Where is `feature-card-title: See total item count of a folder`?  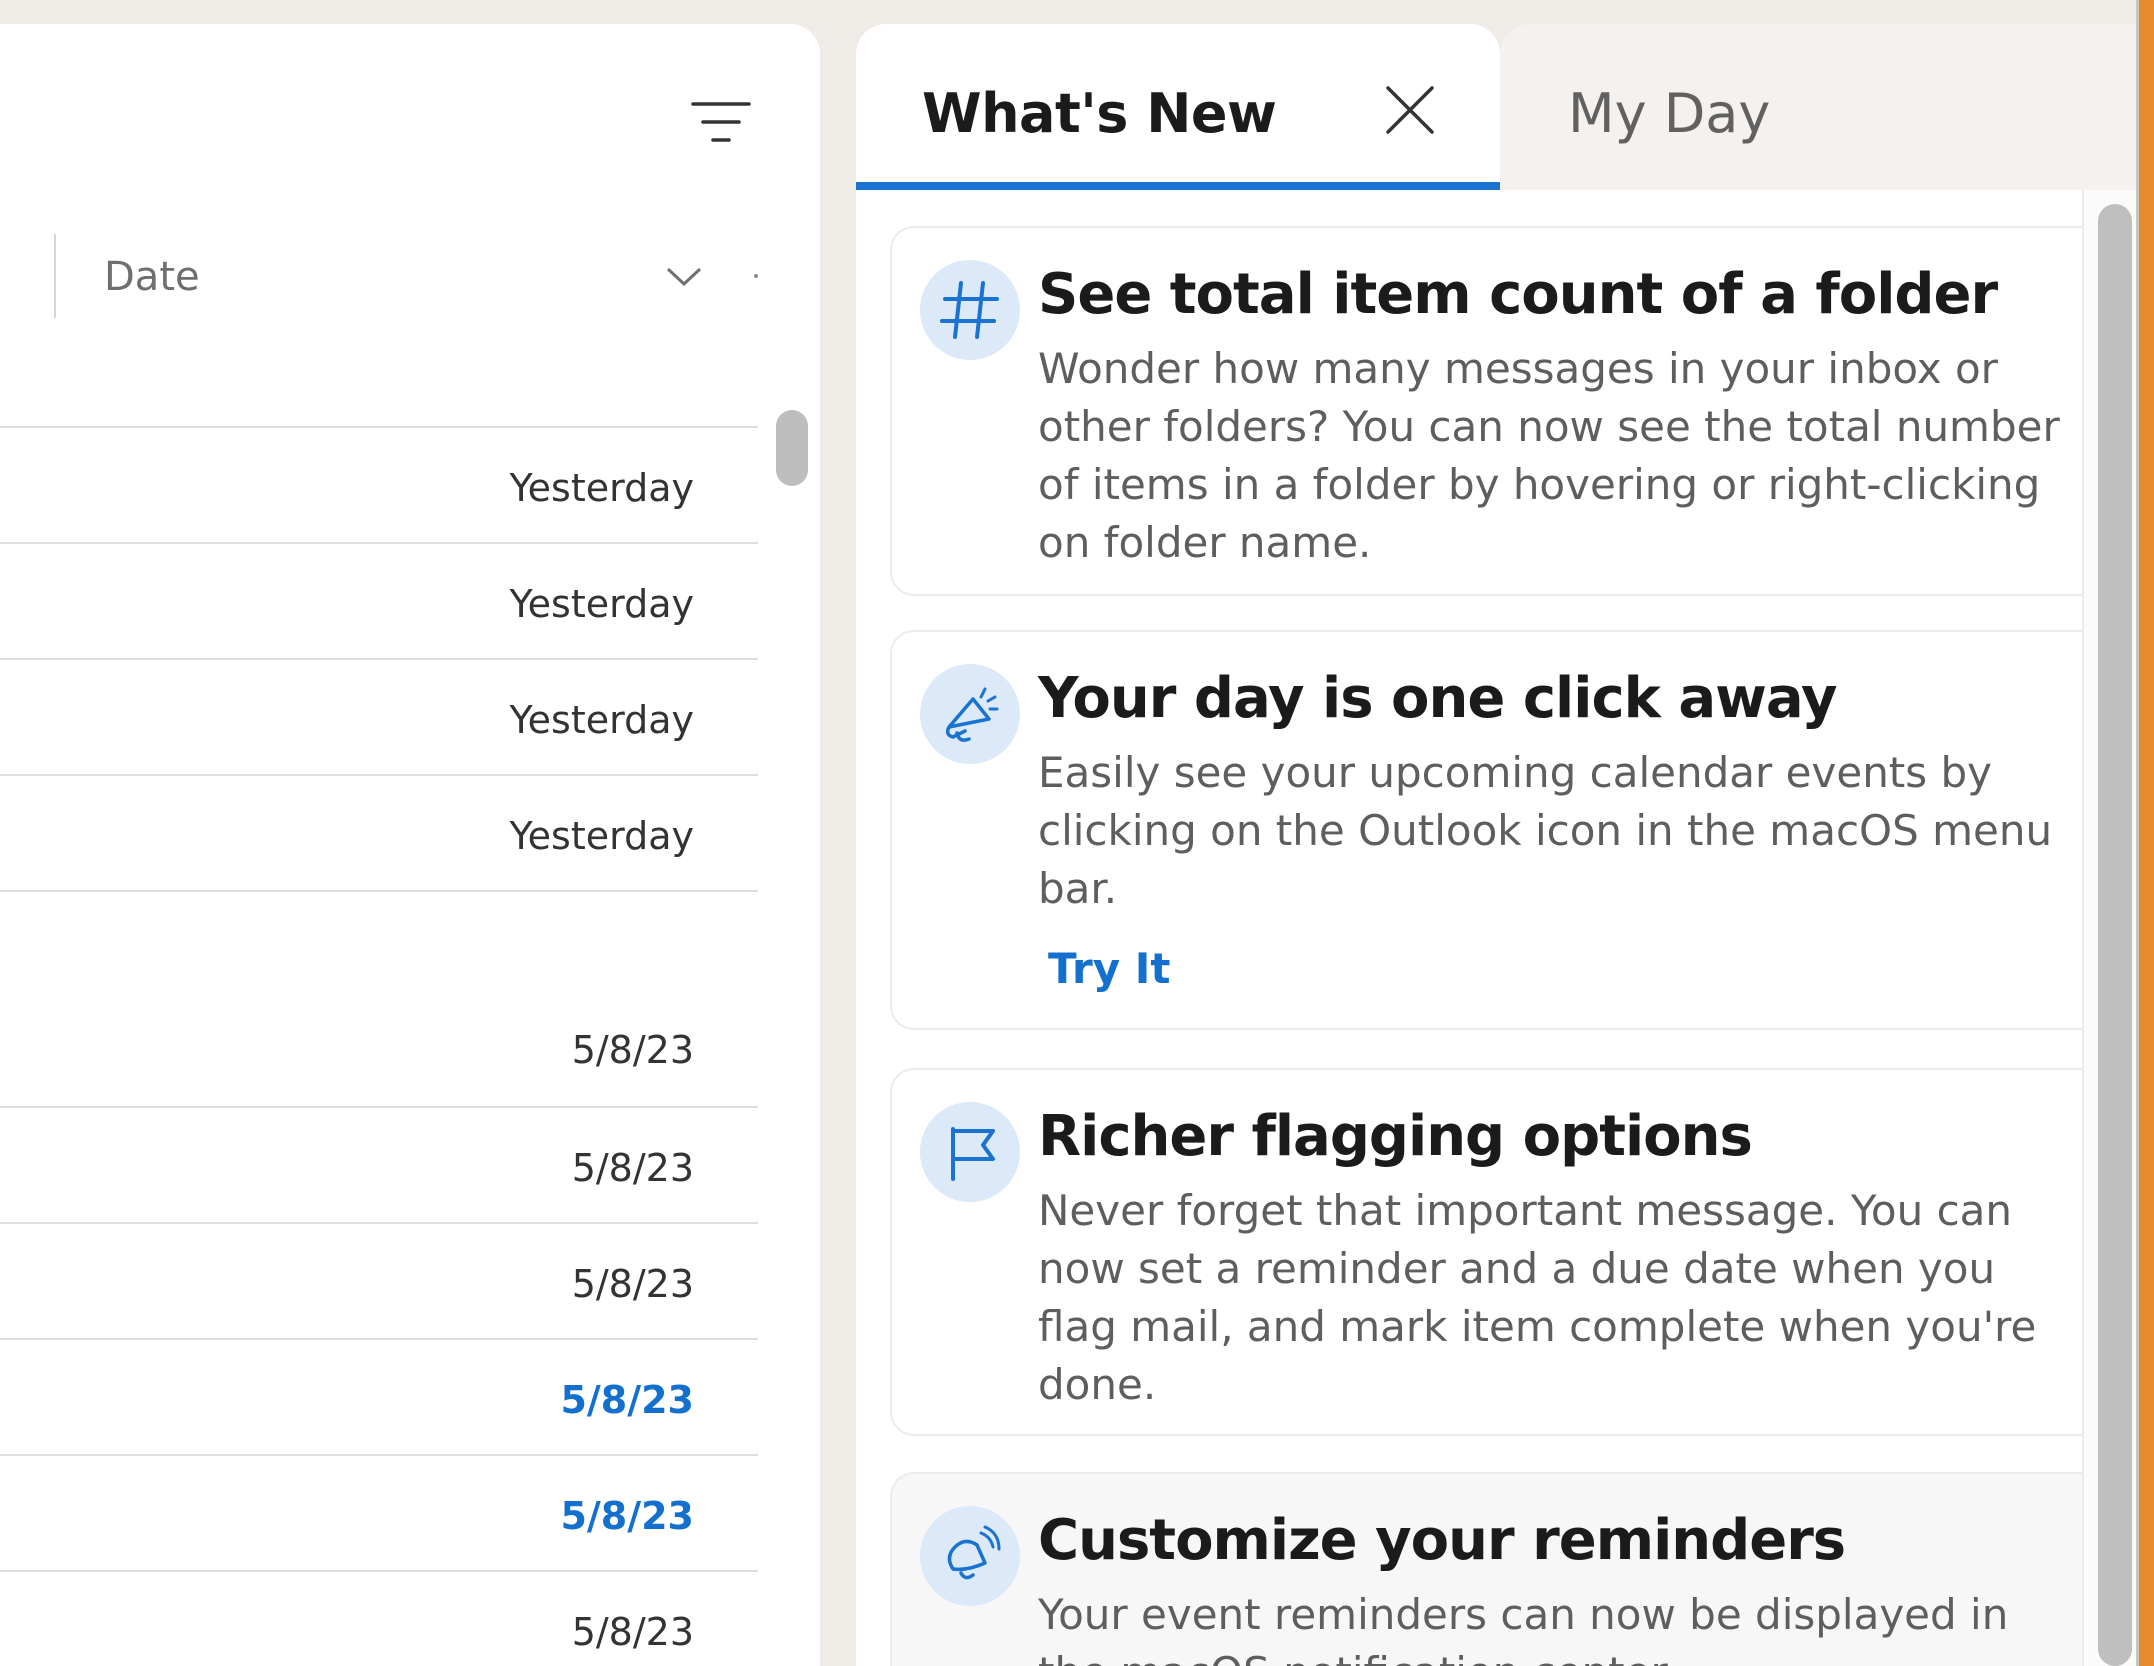 feature-card-title: See total item count of a folder is located at coordinates (1518, 294).